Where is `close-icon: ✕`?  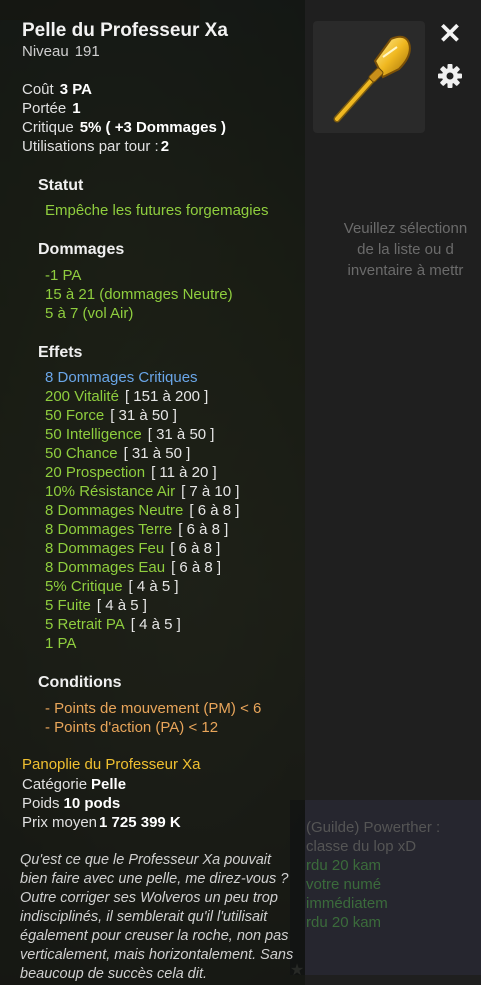
close-icon: ✕ is located at coordinates (450, 33).